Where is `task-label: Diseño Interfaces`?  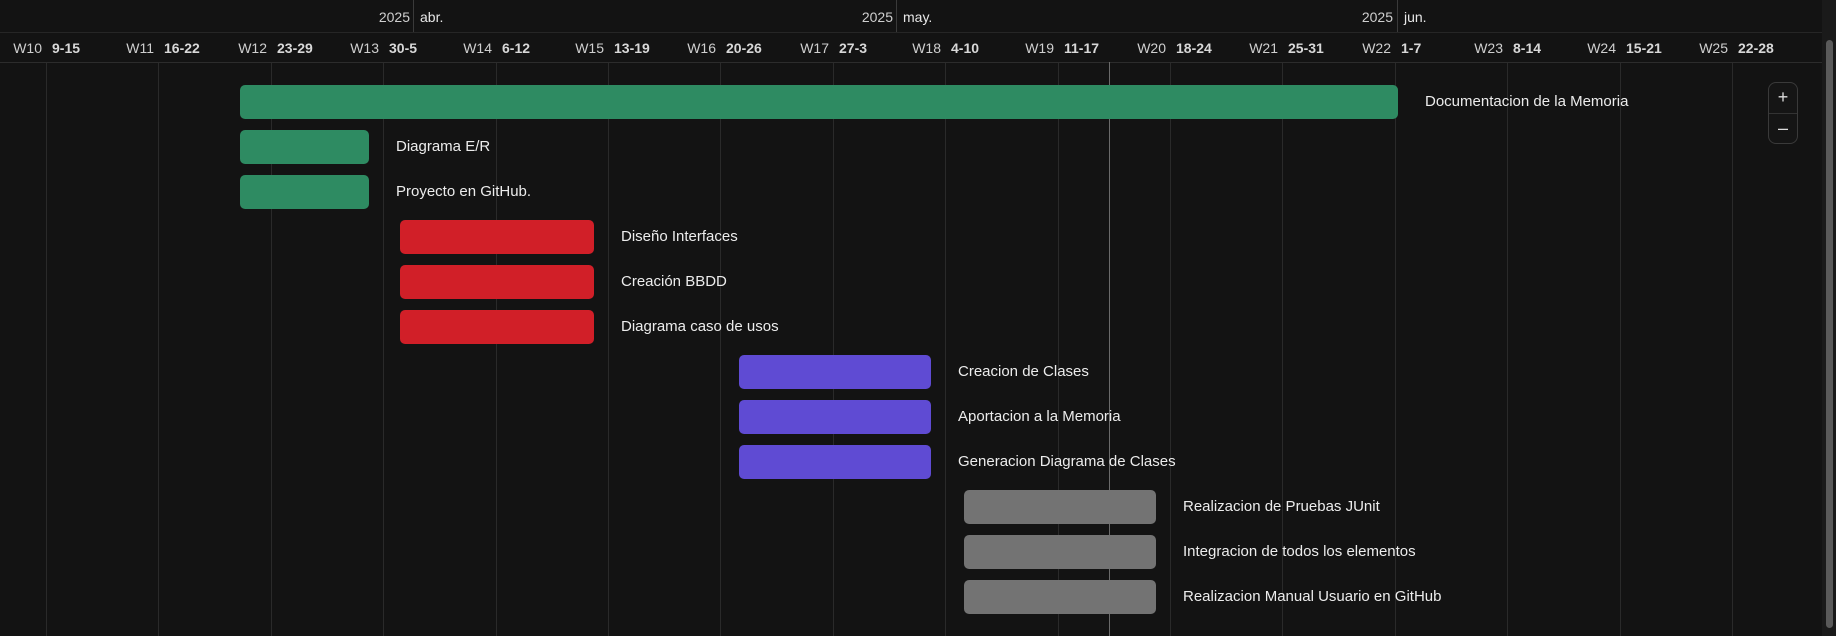 task-label: Diseño Interfaces is located at coordinates (679, 236).